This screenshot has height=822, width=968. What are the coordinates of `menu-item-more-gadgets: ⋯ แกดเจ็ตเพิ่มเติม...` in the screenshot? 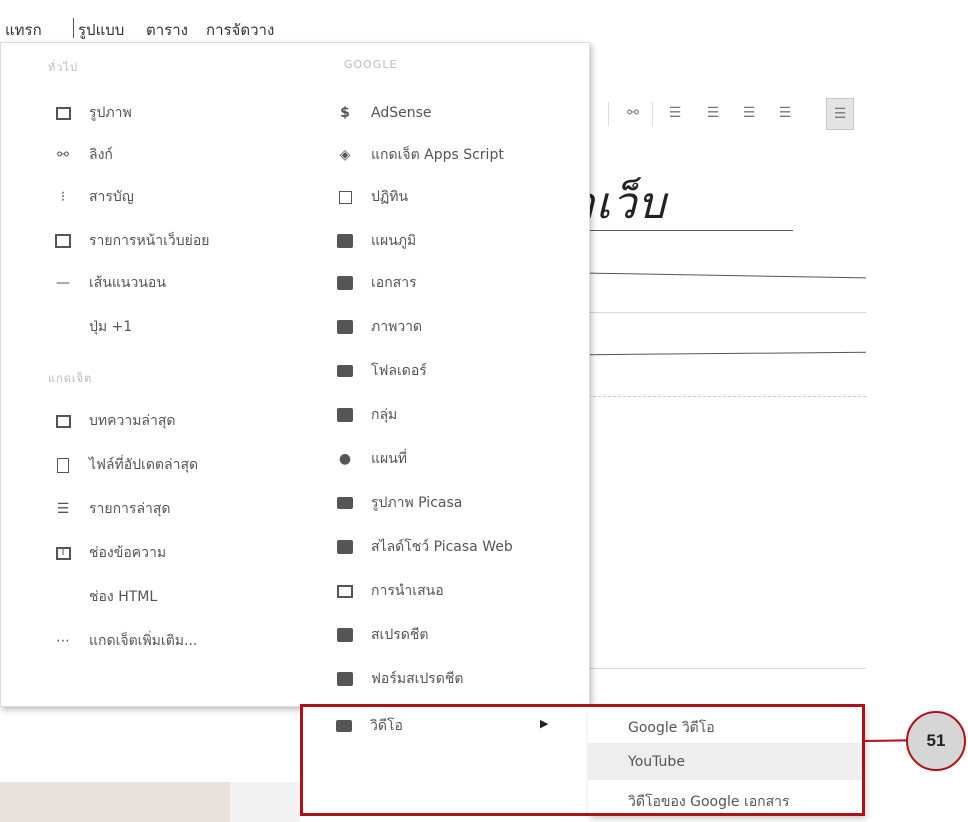 It's located at (125, 641).